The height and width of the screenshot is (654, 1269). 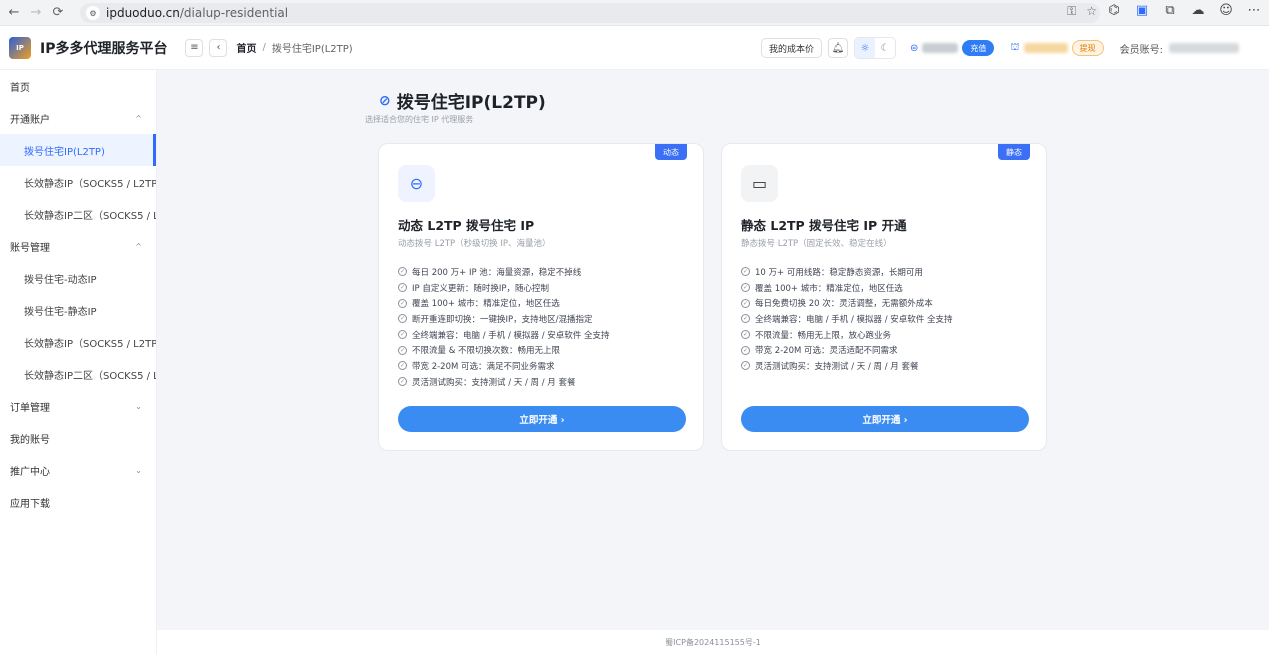 What do you see at coordinates (759, 183) in the screenshot?
I see `monitor-icon: ▭` at bounding box center [759, 183].